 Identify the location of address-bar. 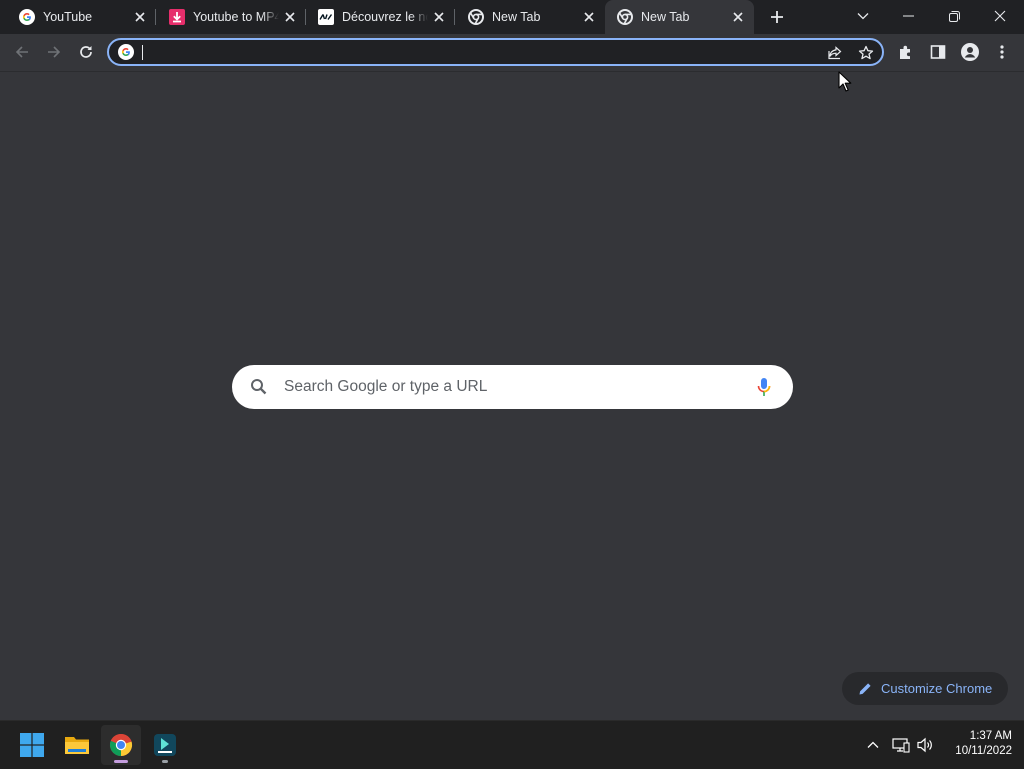
(495, 52).